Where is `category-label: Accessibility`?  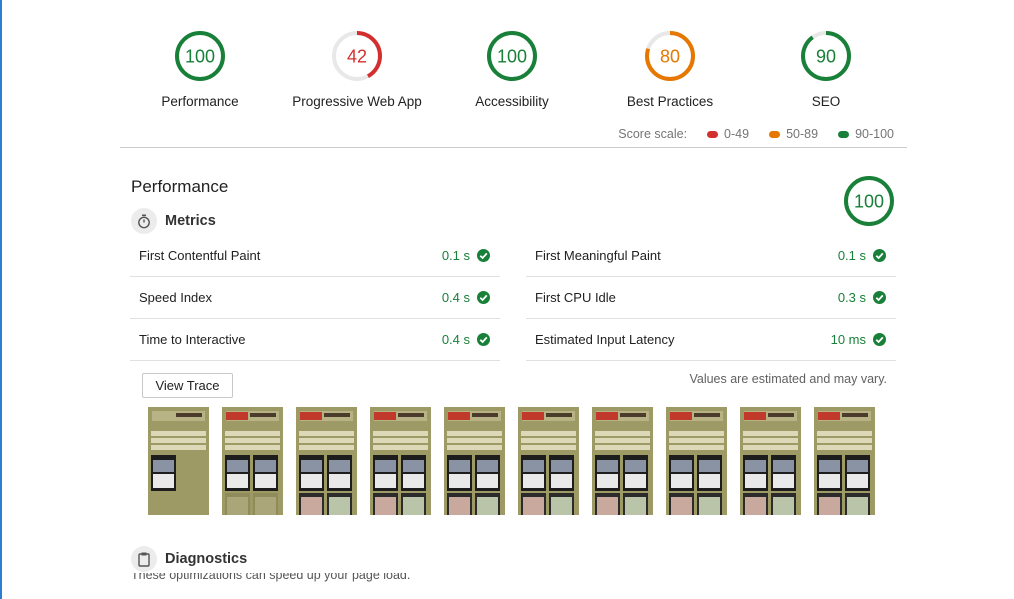
category-label: Accessibility is located at coordinates (512, 101).